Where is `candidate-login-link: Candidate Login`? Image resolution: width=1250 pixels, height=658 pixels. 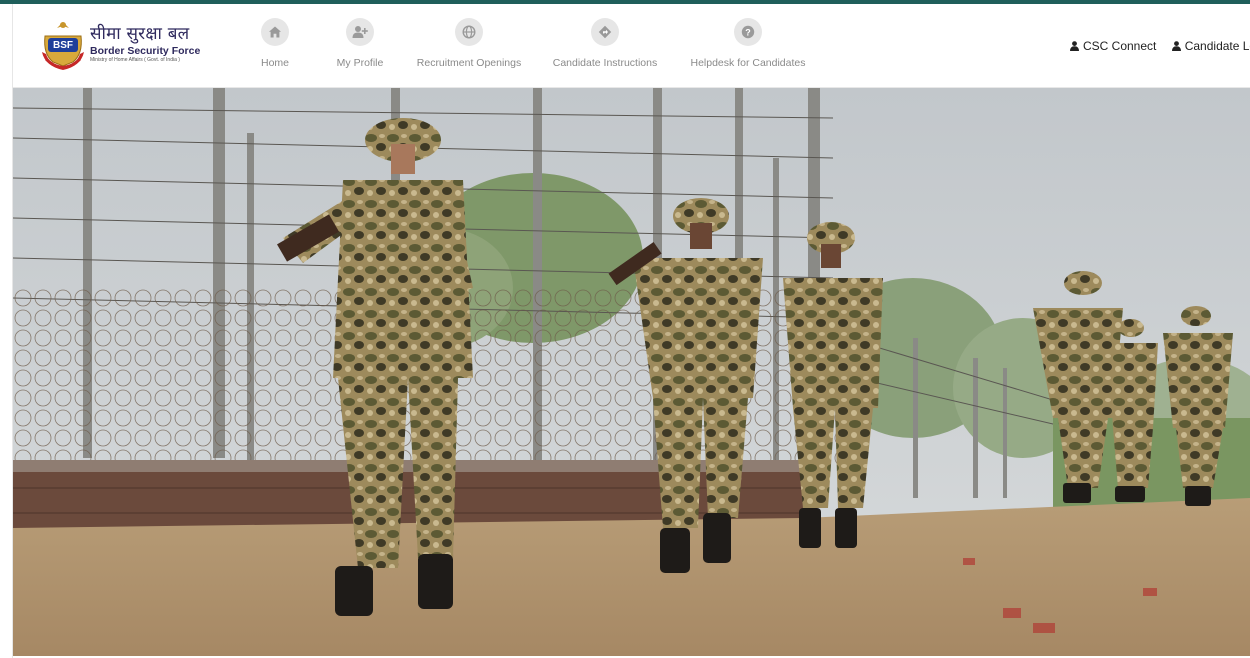 candidate-login-link: Candidate Login is located at coordinates (1210, 46).